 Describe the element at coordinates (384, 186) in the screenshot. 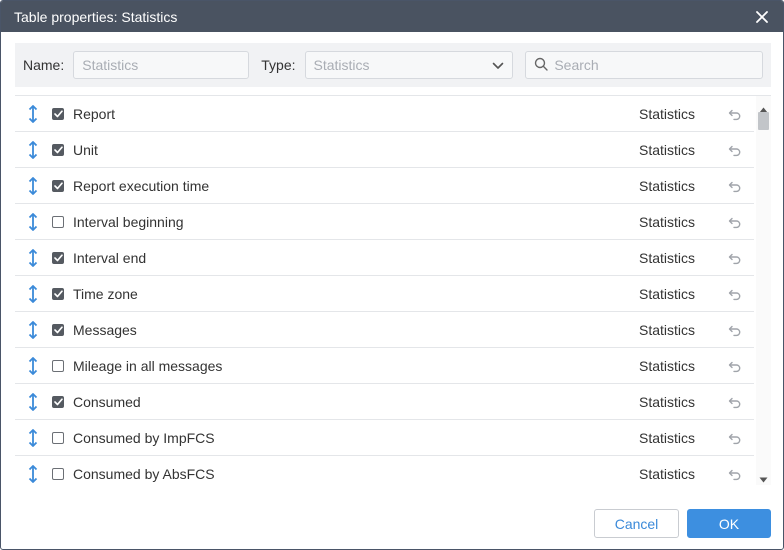

I see `table-row: Report execution time Statistics` at that location.